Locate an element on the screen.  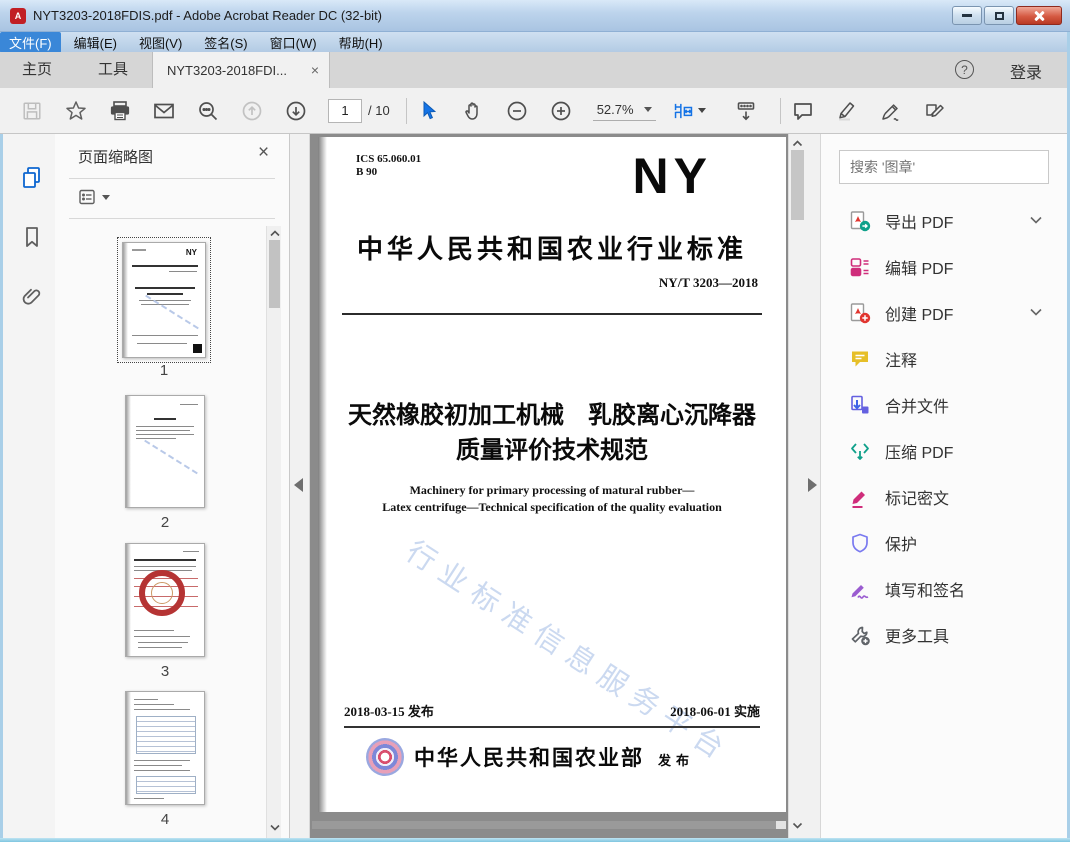
tool-label: 标记密文 is located at coordinates (917, 499).